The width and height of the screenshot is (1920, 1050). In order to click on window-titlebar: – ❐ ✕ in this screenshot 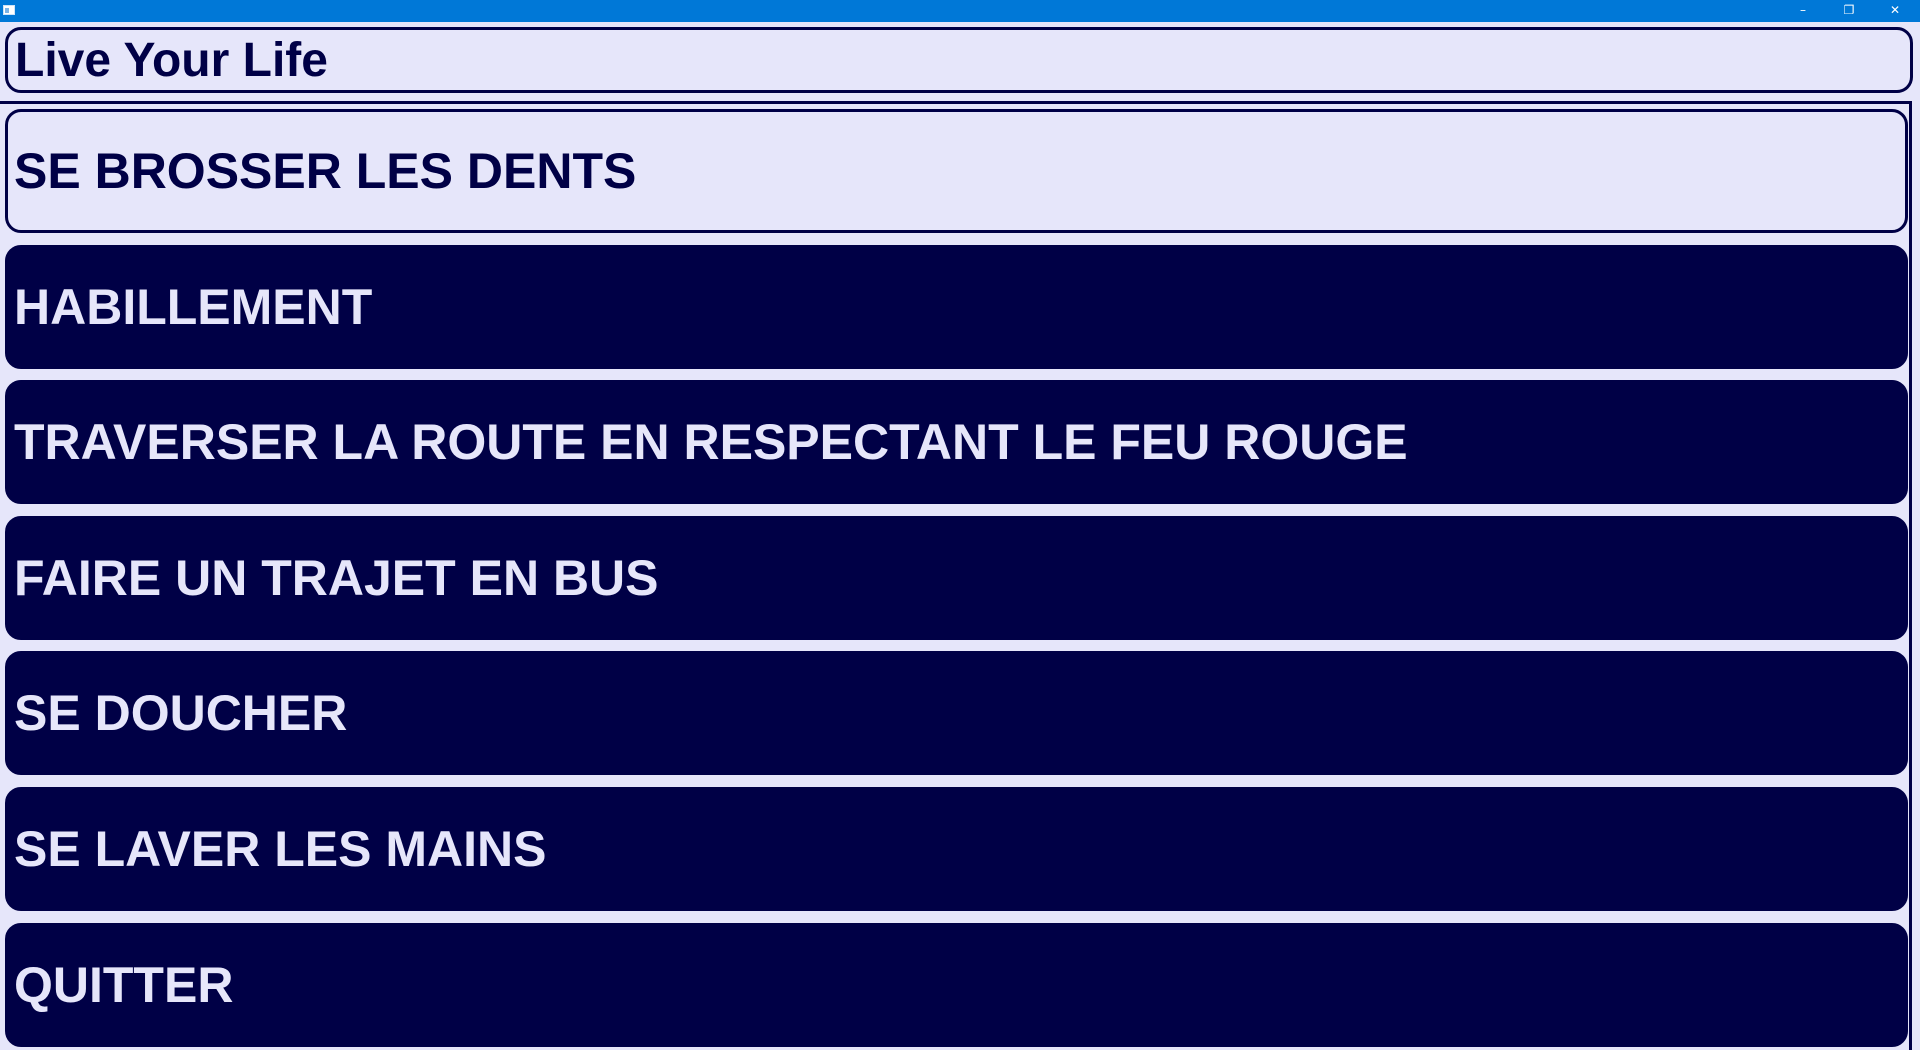, I will do `click(960, 11)`.